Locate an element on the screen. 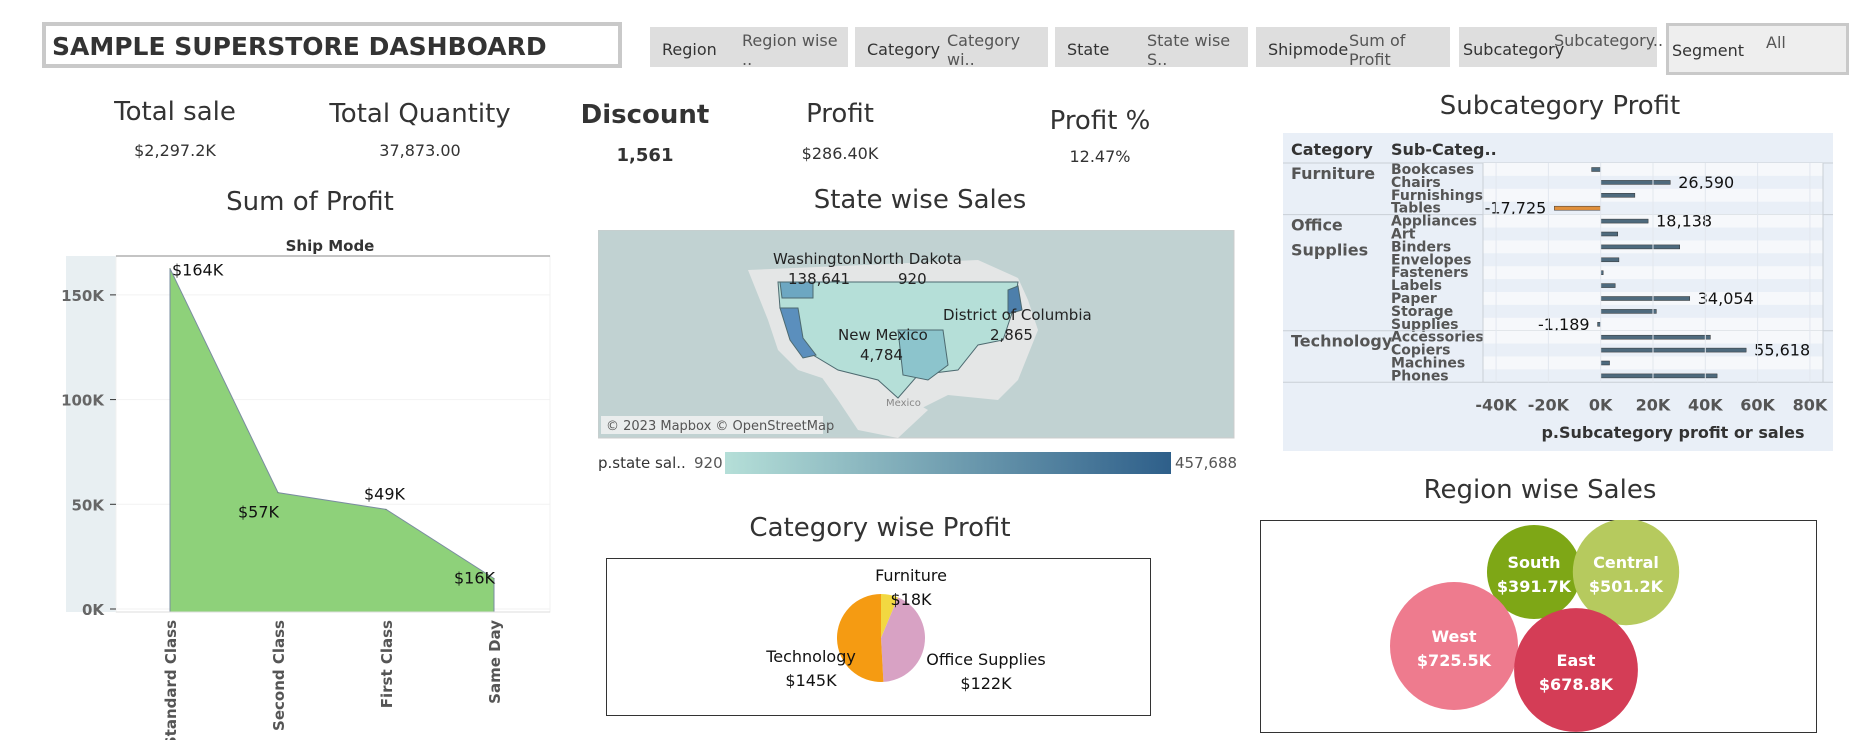 This screenshot has height=743, width=1874. bar-phones is located at coordinates (1659, 376).